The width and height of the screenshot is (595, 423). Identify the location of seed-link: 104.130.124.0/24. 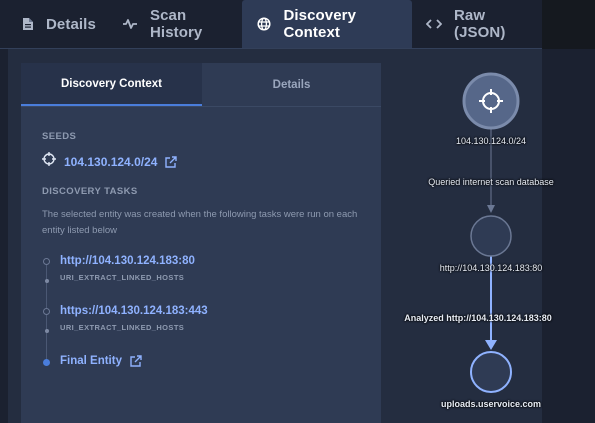
(110, 162).